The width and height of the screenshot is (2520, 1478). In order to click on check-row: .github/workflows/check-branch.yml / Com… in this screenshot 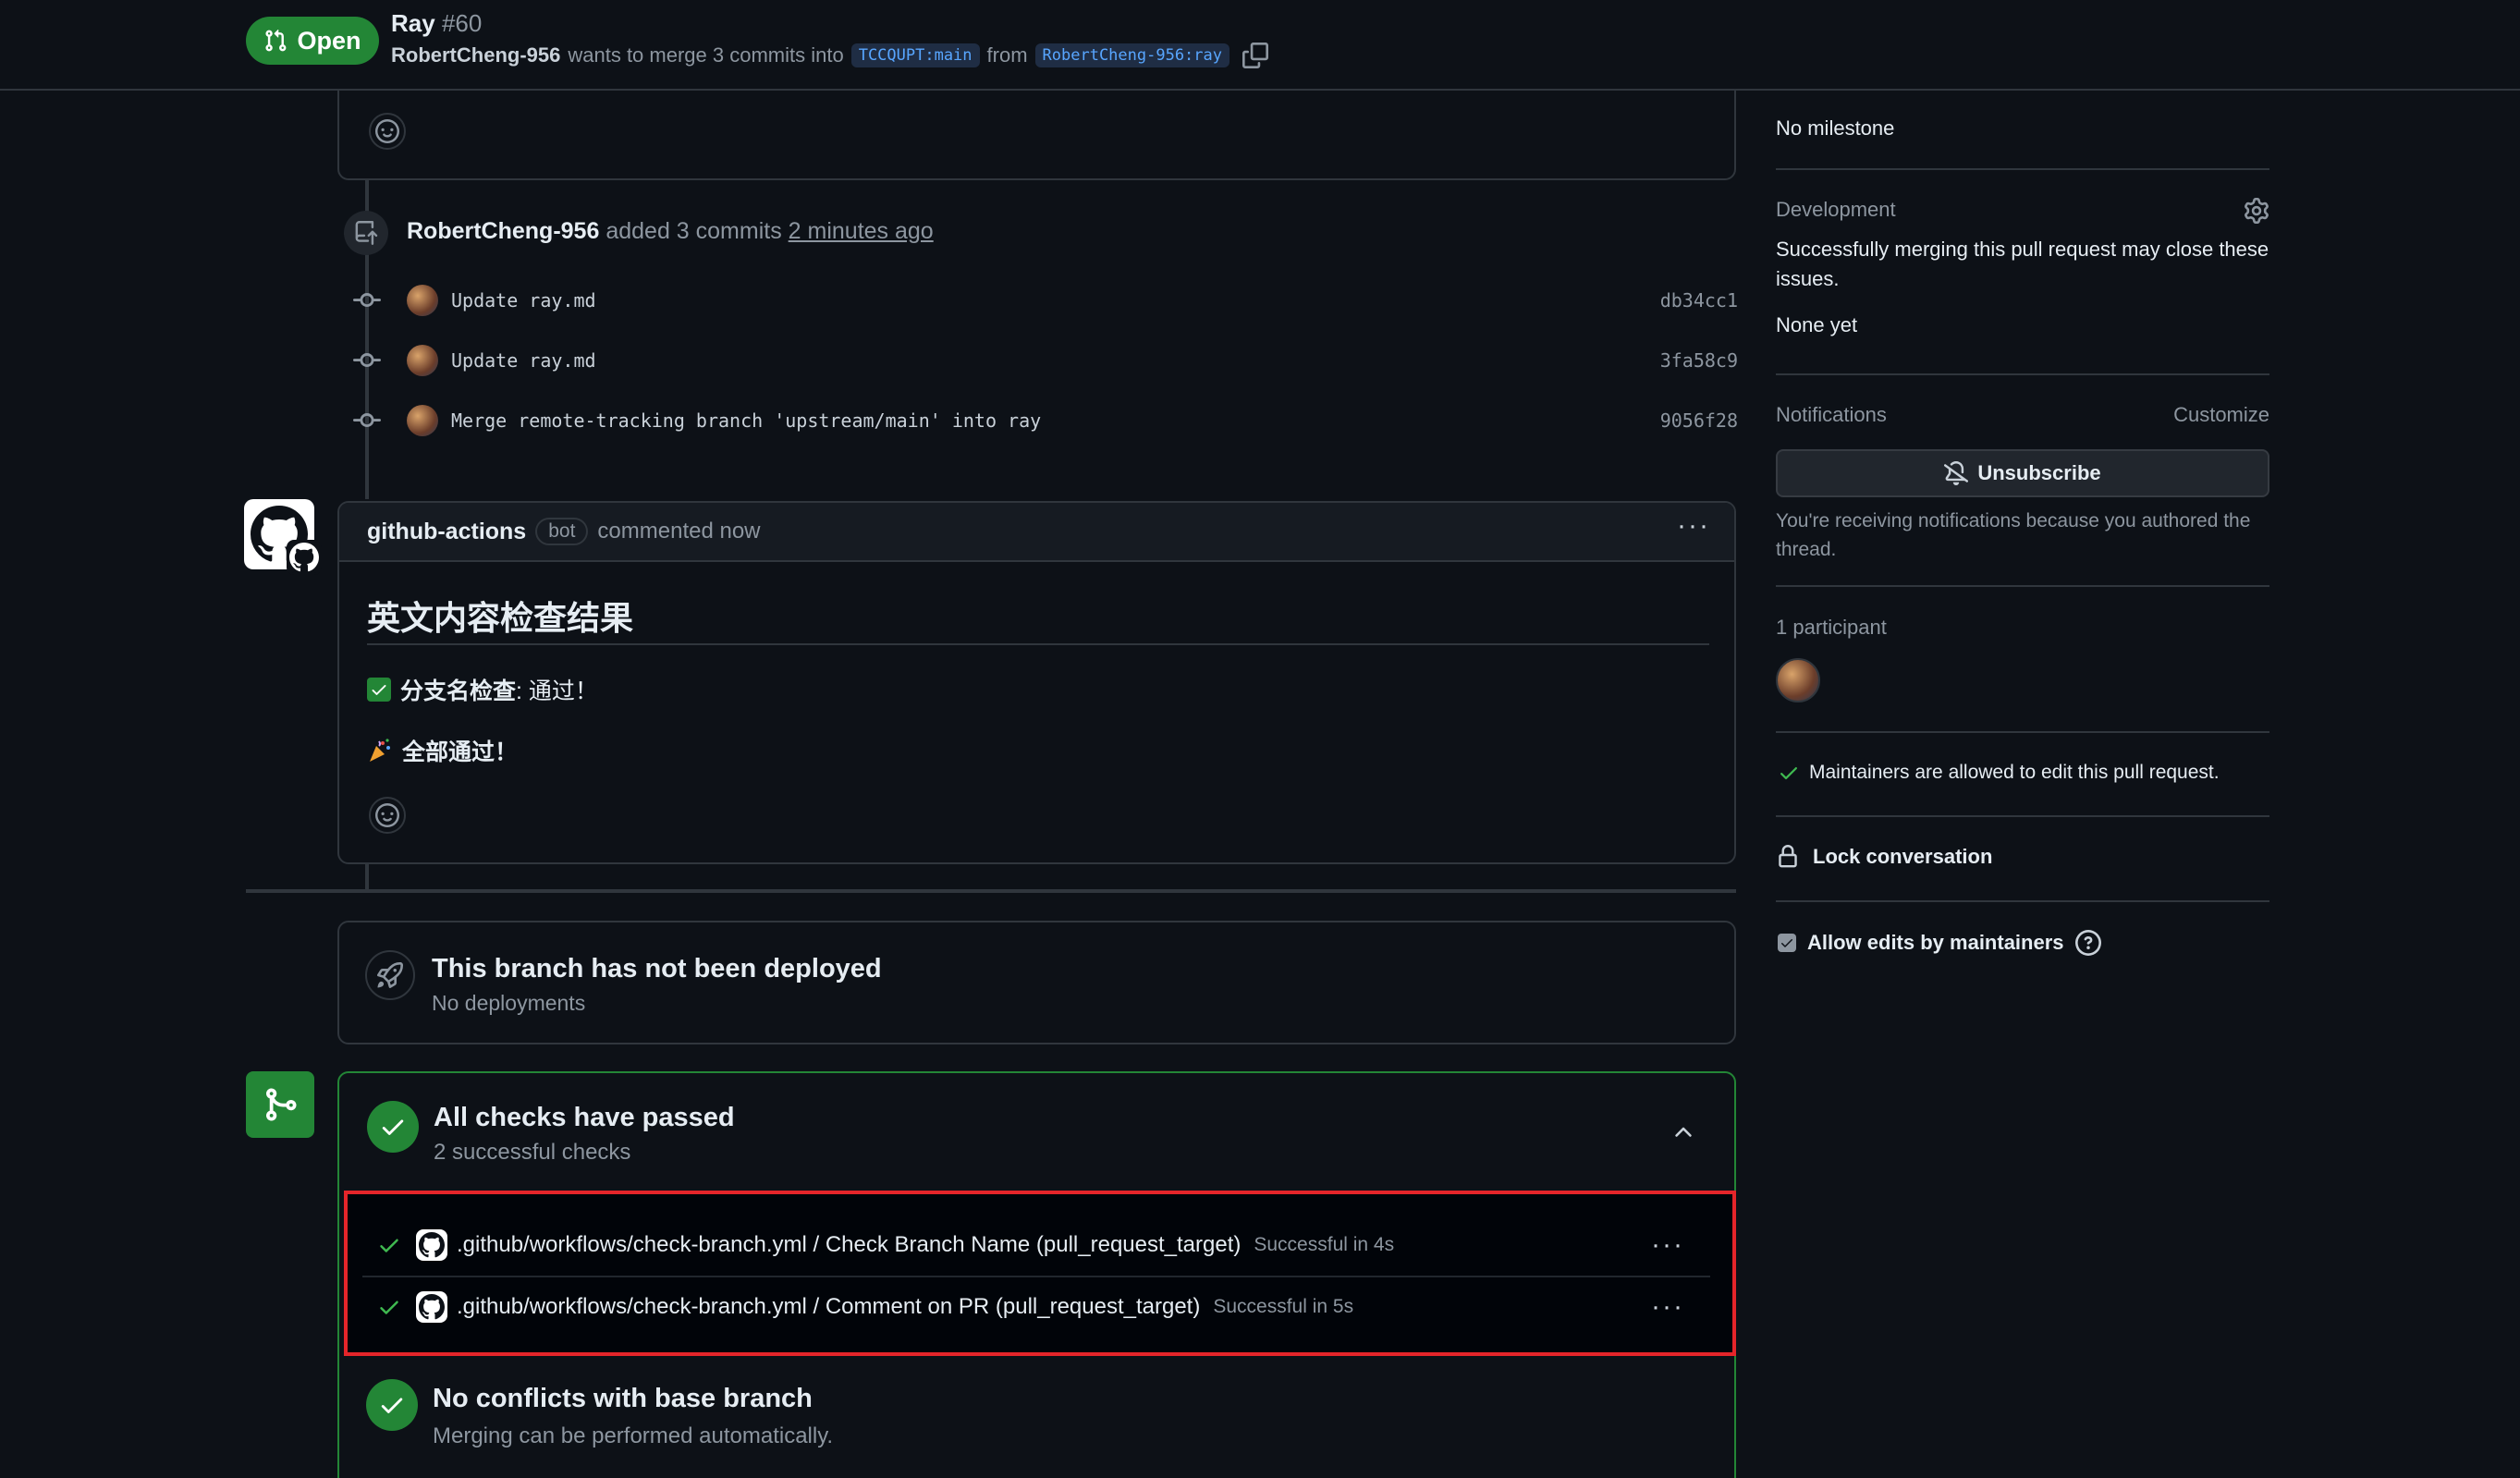, I will do `click(1028, 1307)`.